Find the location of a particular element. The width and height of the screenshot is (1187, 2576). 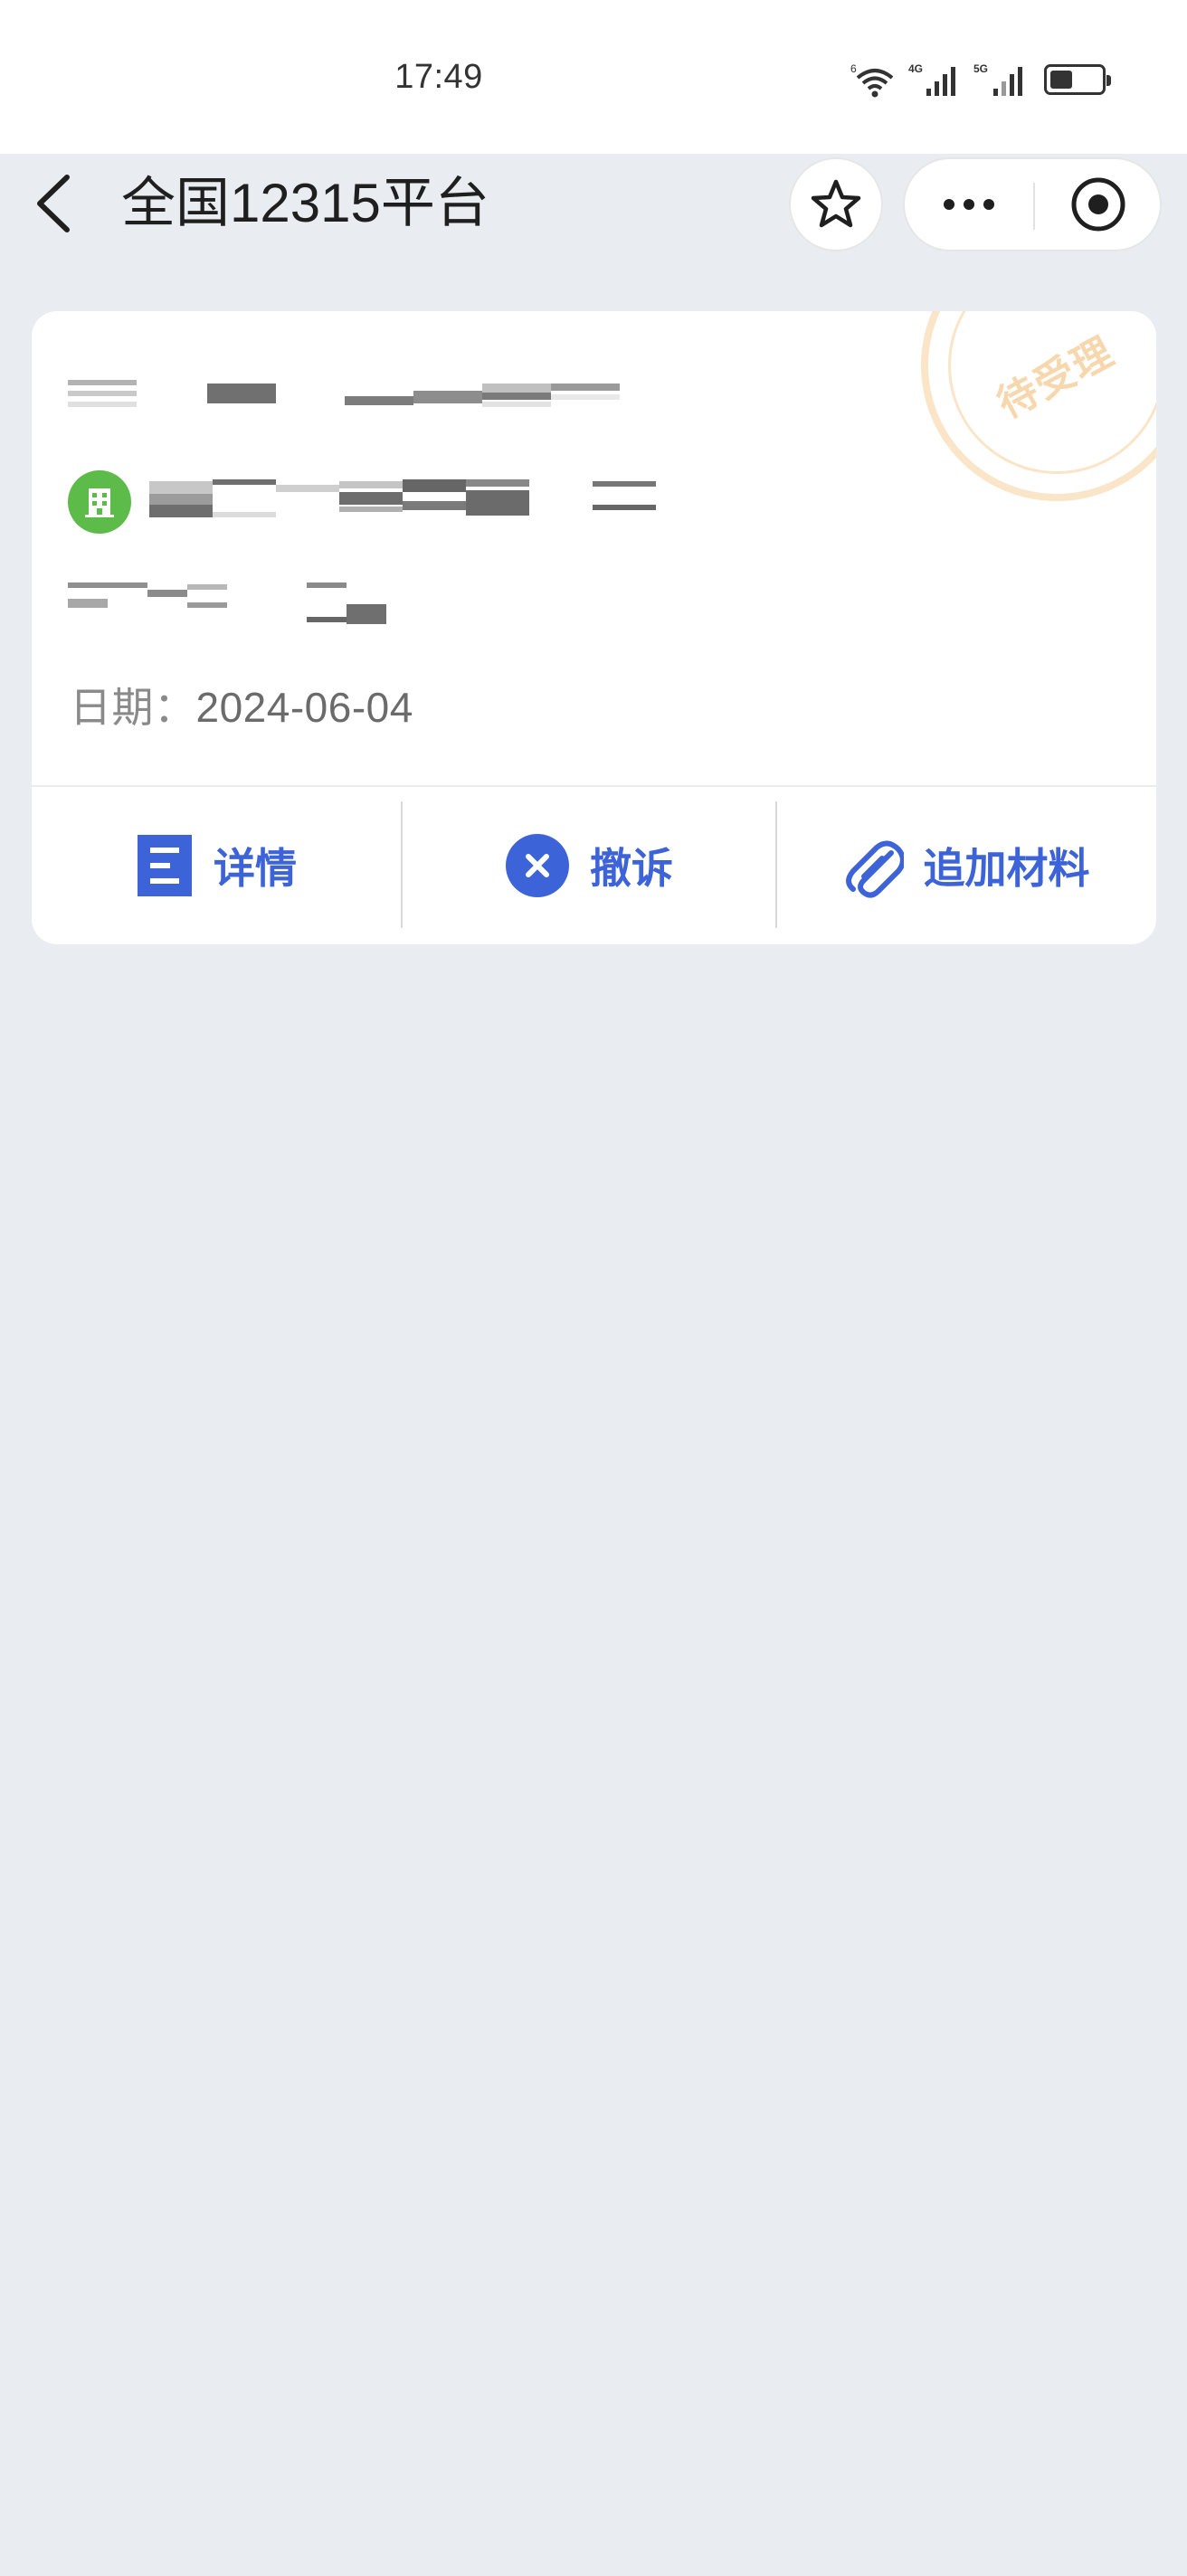

withdraw-button: 撤诉 is located at coordinates (589, 865).